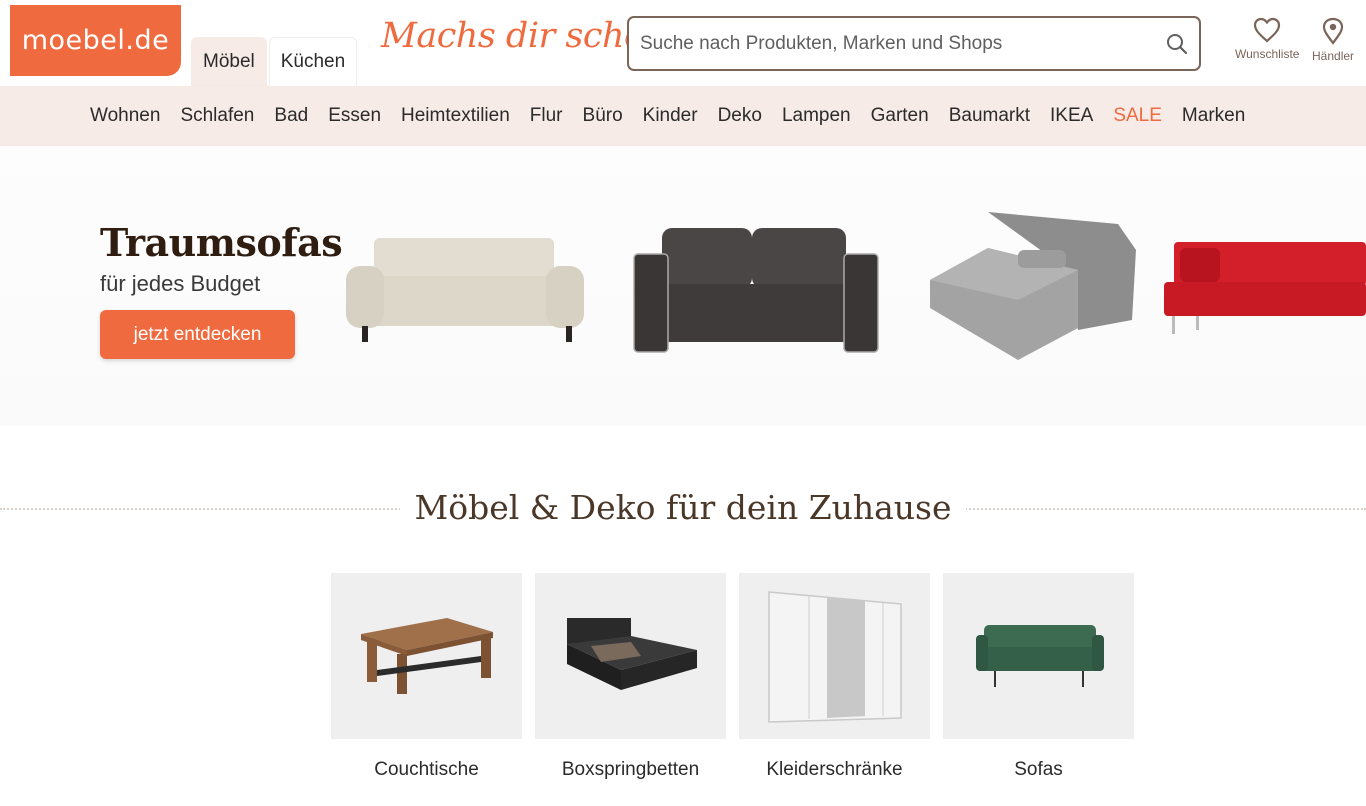  I want to click on category-card-sofas: Sofas, so click(1038, 677).